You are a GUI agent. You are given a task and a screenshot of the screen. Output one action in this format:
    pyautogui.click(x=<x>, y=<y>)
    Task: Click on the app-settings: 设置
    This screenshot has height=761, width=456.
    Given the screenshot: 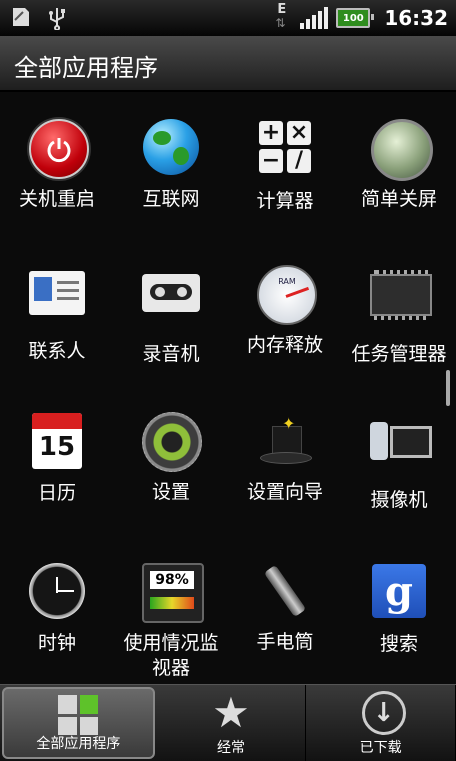 What is the action you would take?
    pyautogui.click(x=171, y=457)
    